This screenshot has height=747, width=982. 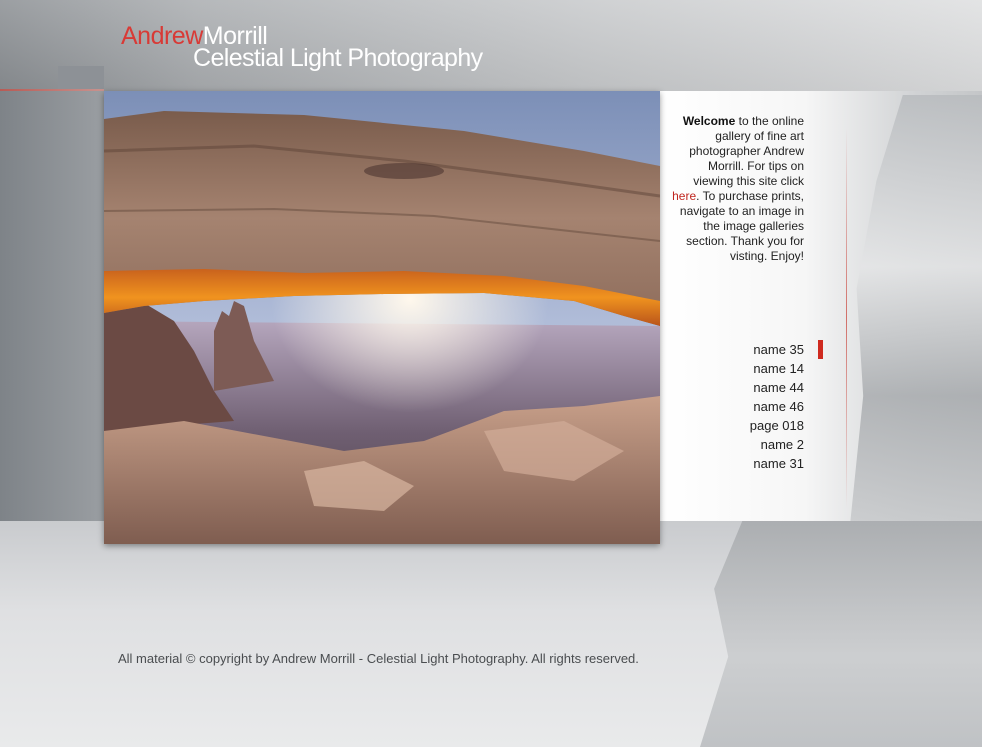 What do you see at coordinates (752, 444) in the screenshot?
I see `nav-item: name 2` at bounding box center [752, 444].